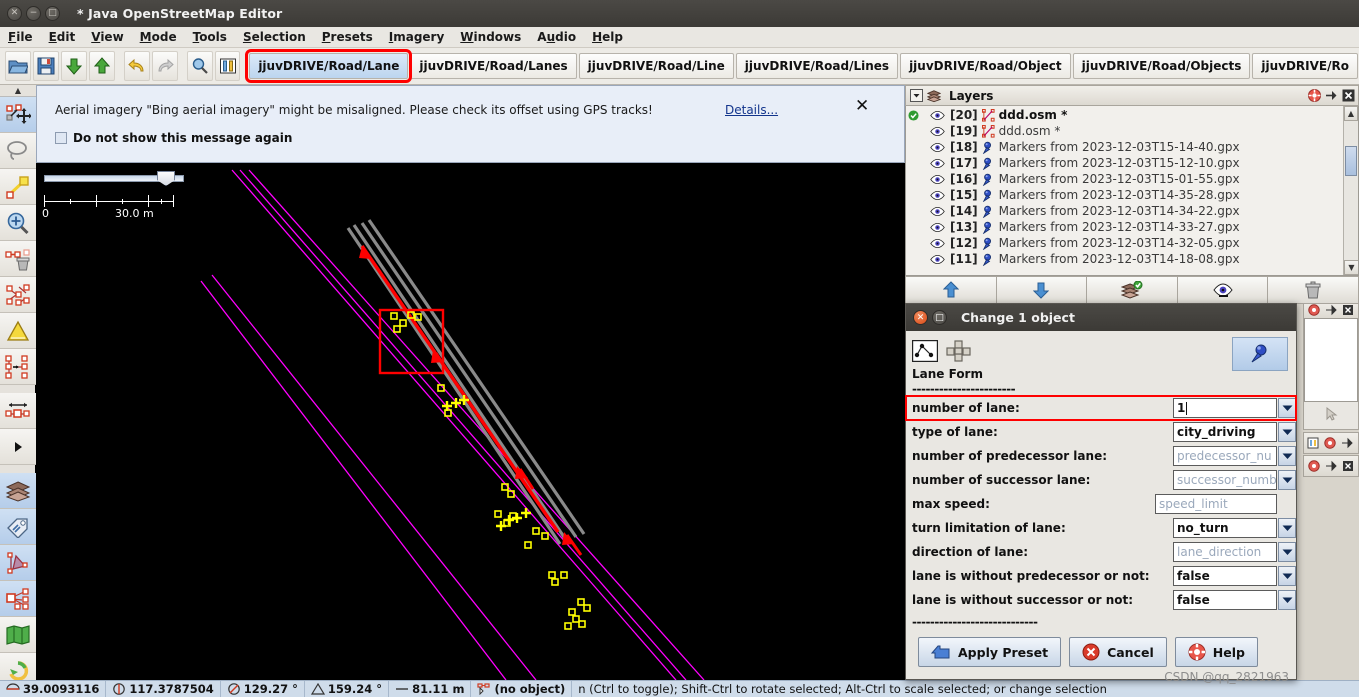 The height and width of the screenshot is (697, 1359). I want to click on menu-mode: Mode, so click(158, 37).